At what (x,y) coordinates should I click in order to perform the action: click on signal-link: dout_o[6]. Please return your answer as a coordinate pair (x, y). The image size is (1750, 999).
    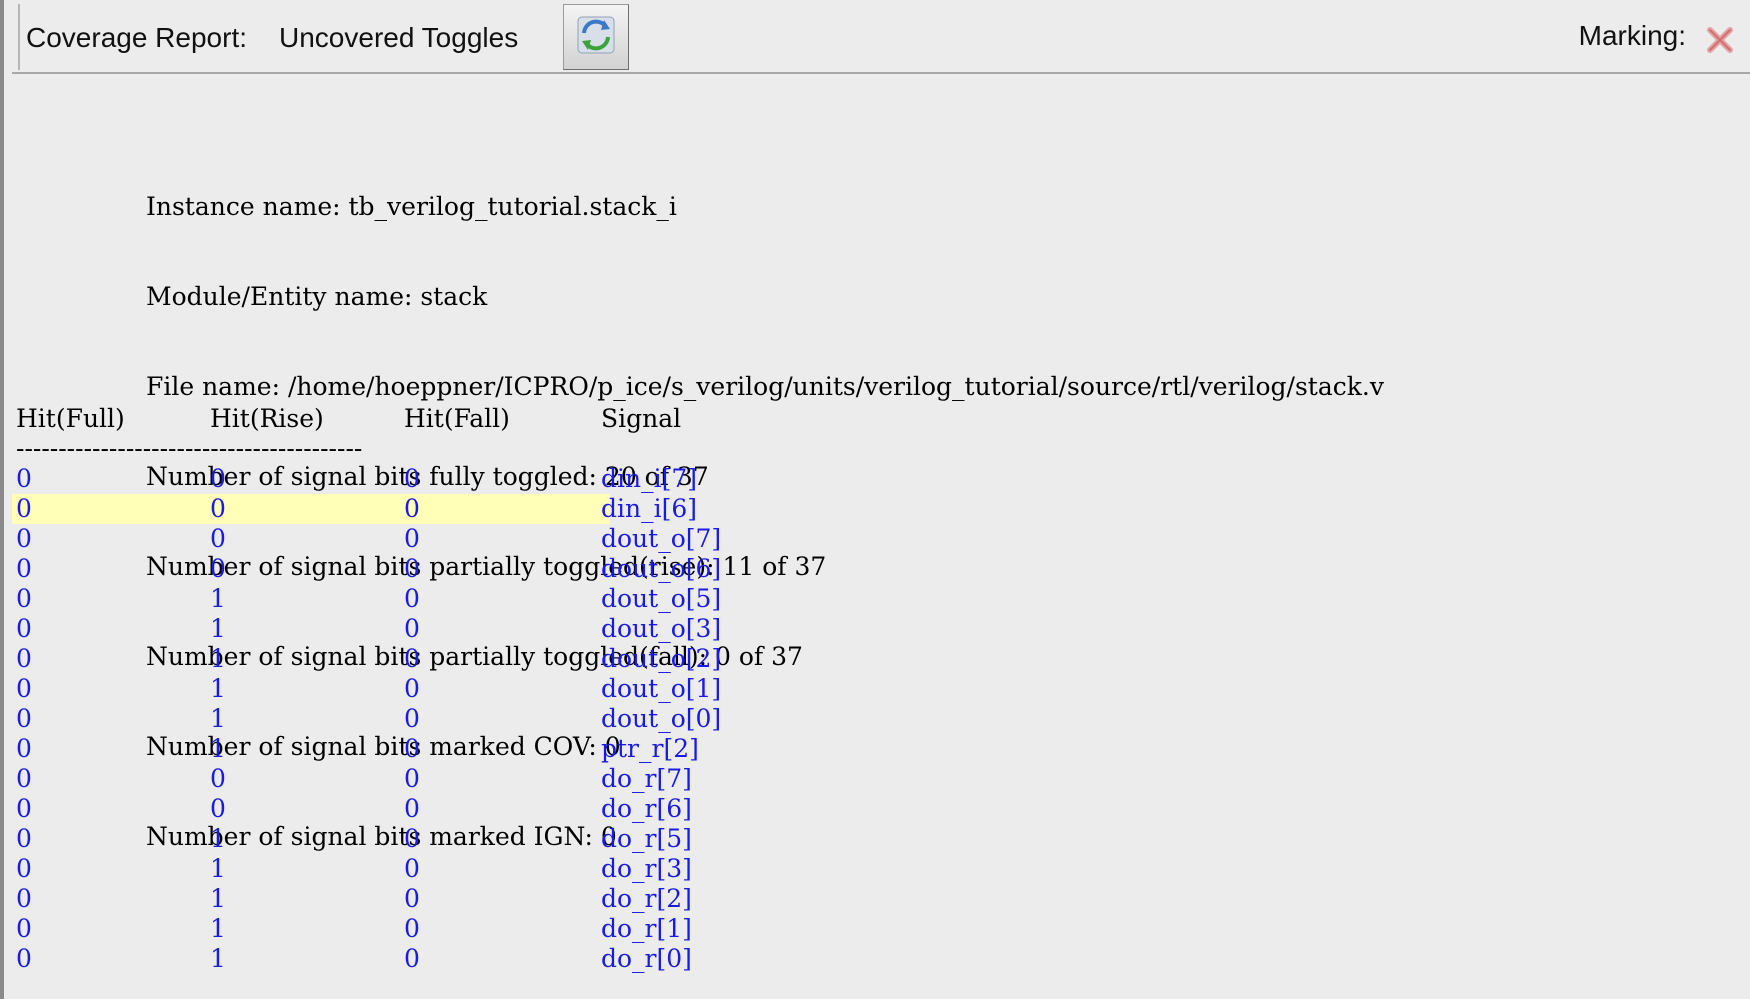
    Looking at the image, I should click on (661, 569).